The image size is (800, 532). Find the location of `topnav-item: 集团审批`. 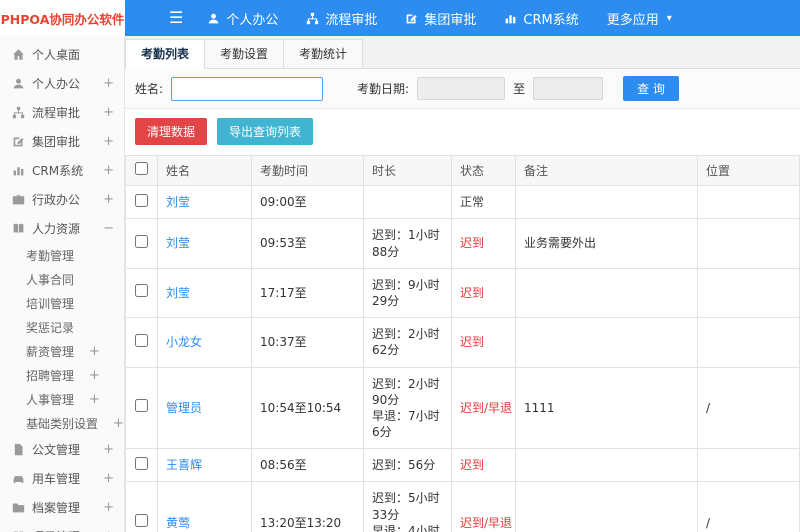

topnav-item: 集团审批 is located at coordinates (440, 18).